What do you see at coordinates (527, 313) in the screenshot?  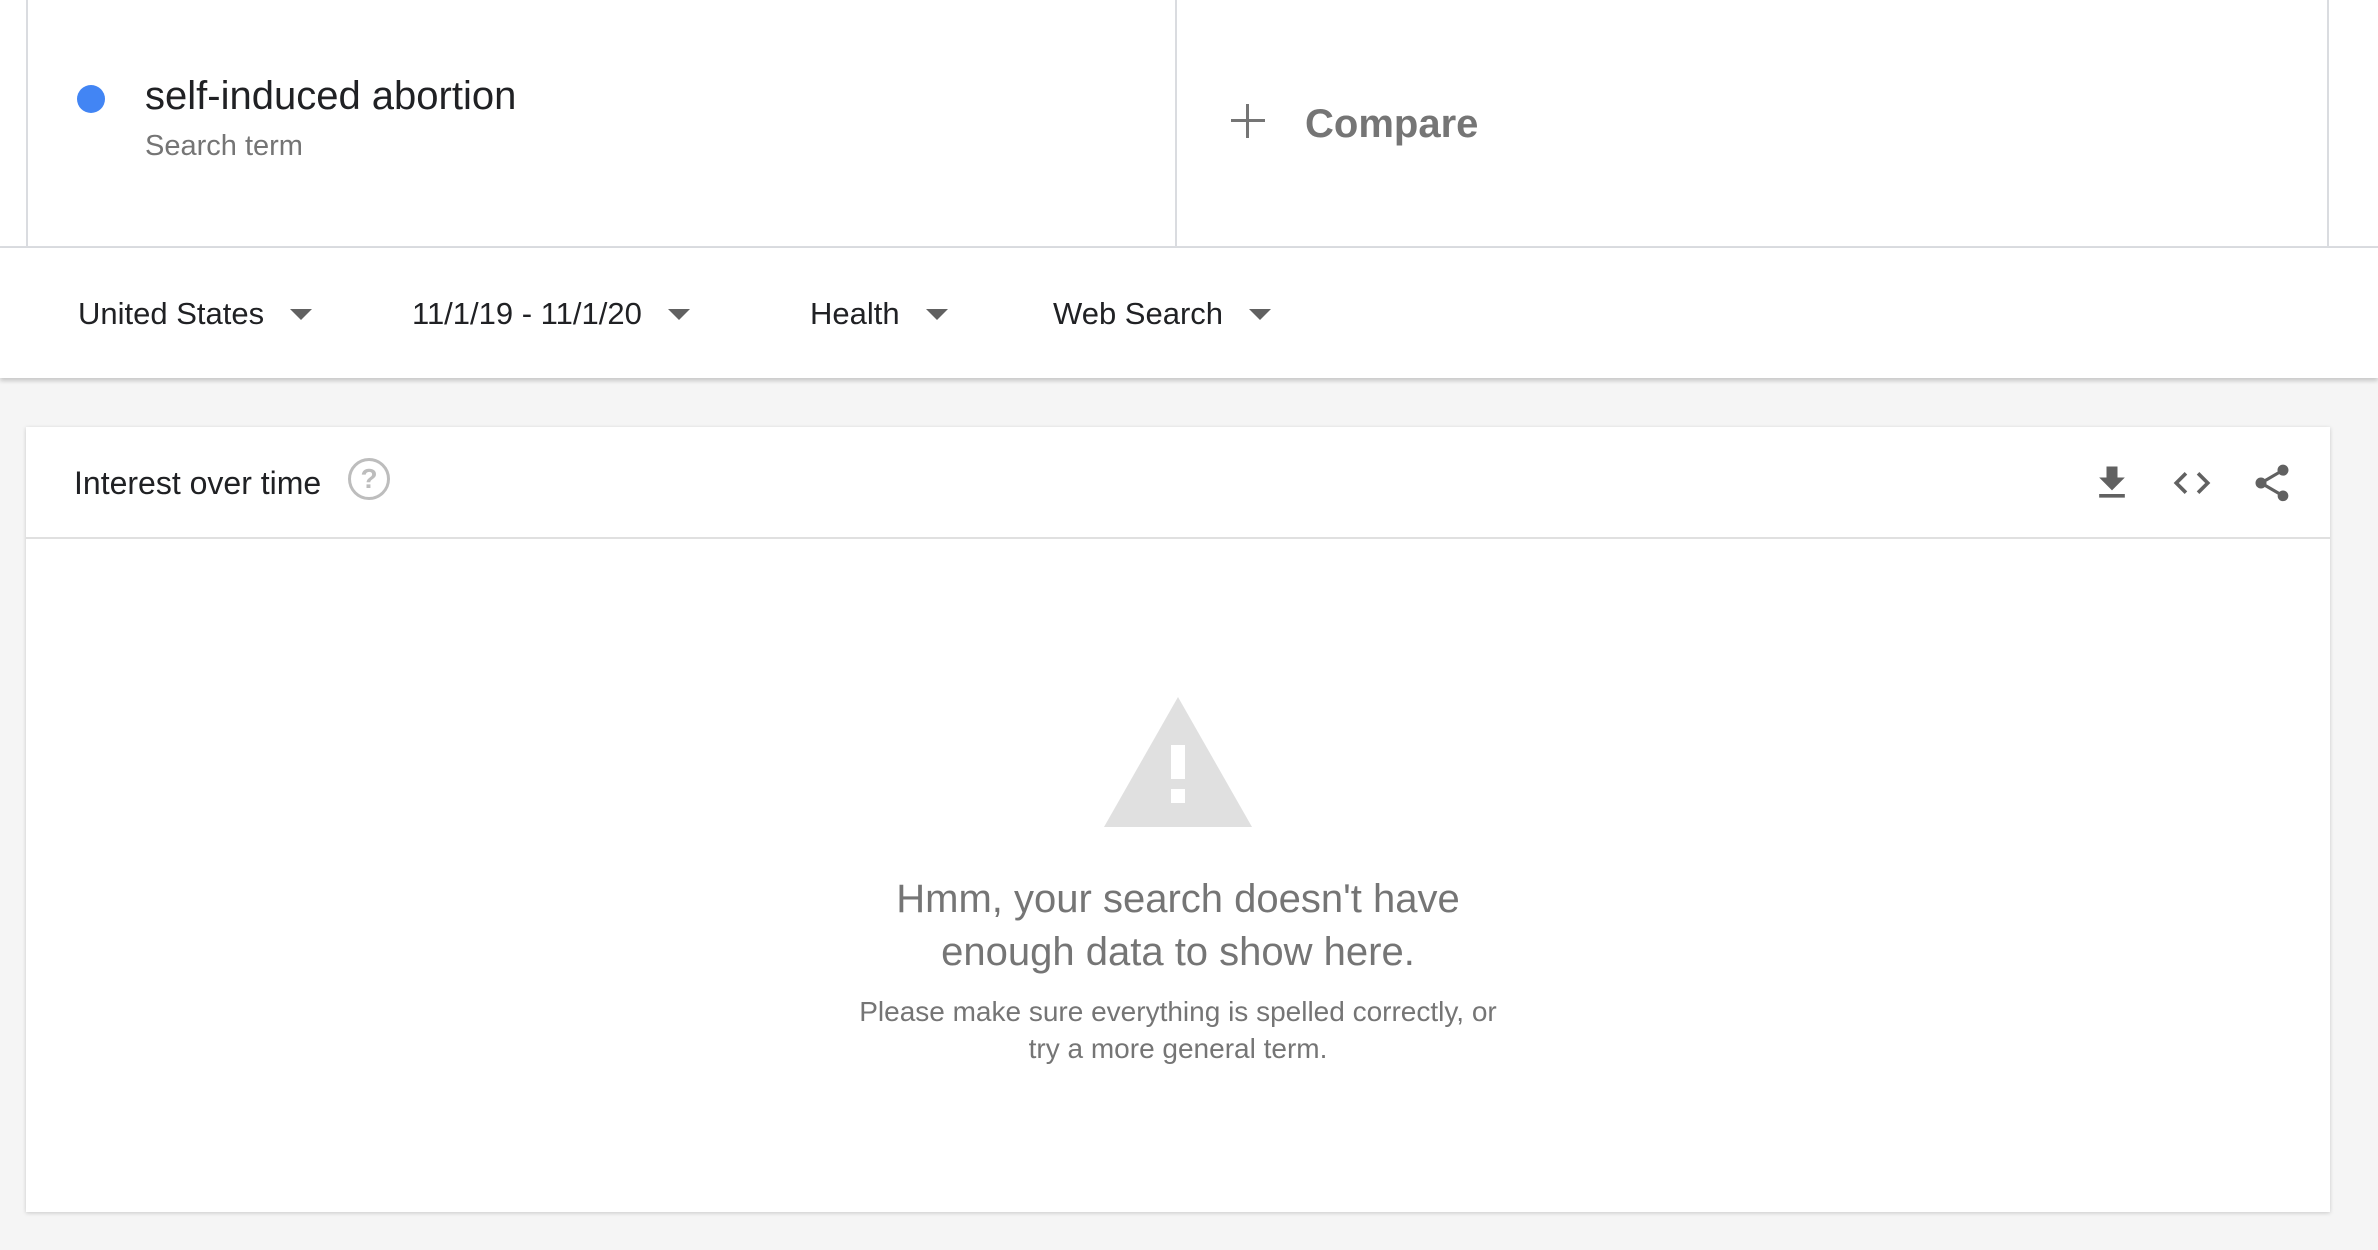 I see `date-range-filter-label: 11/1/19 - 11/1/20` at bounding box center [527, 313].